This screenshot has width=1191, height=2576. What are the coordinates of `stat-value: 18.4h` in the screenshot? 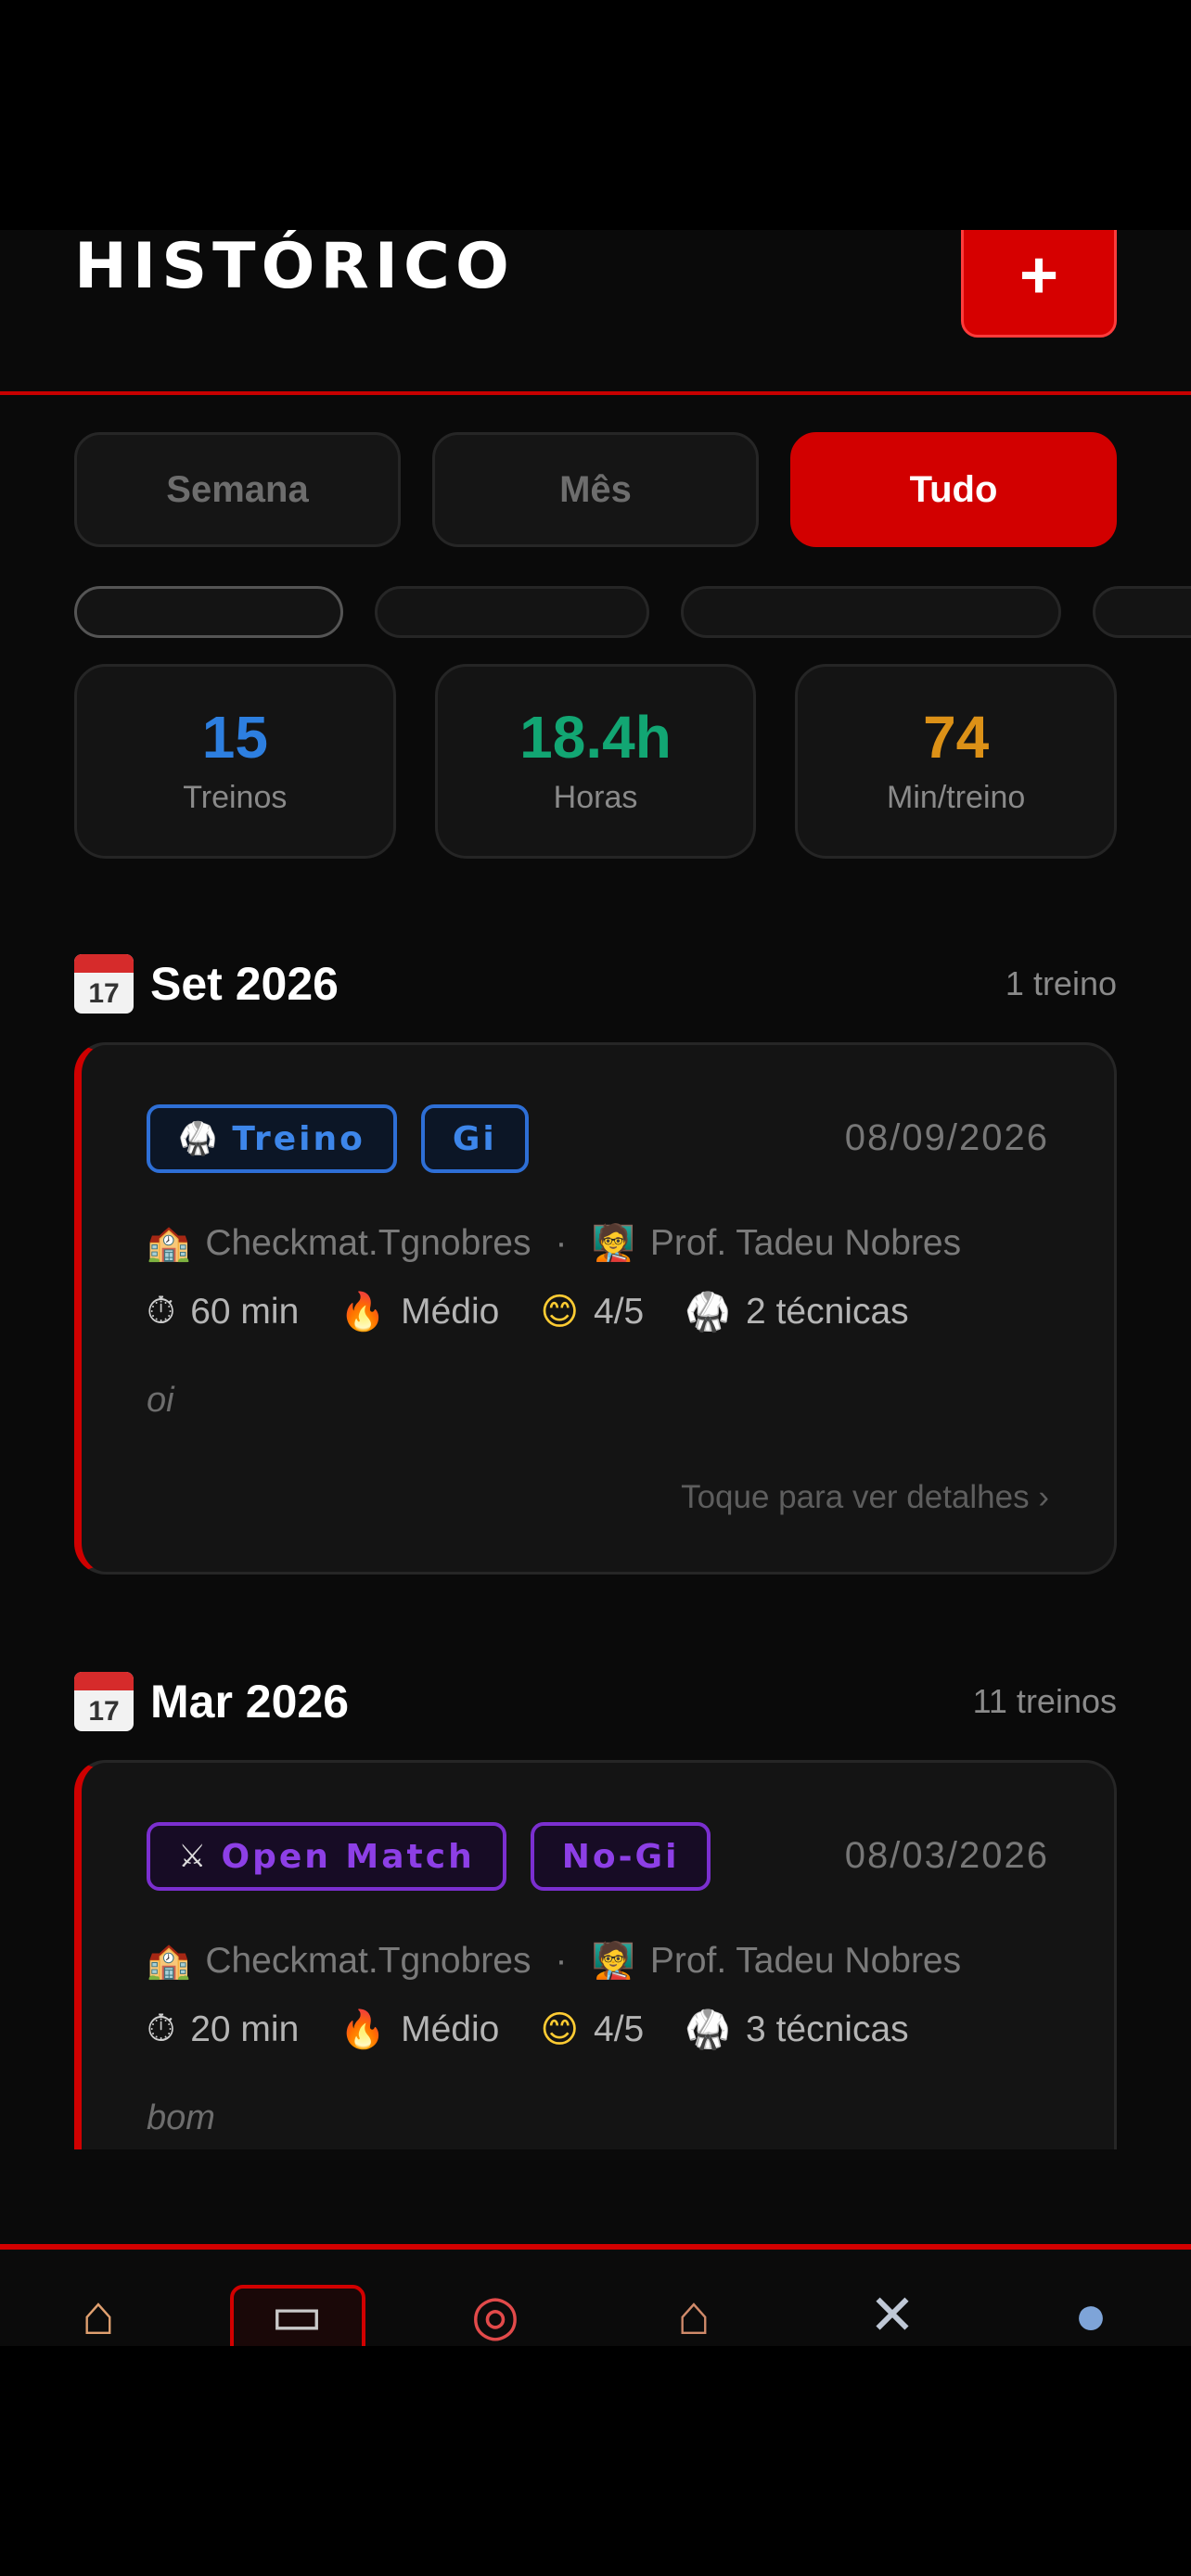 It's located at (595, 737).